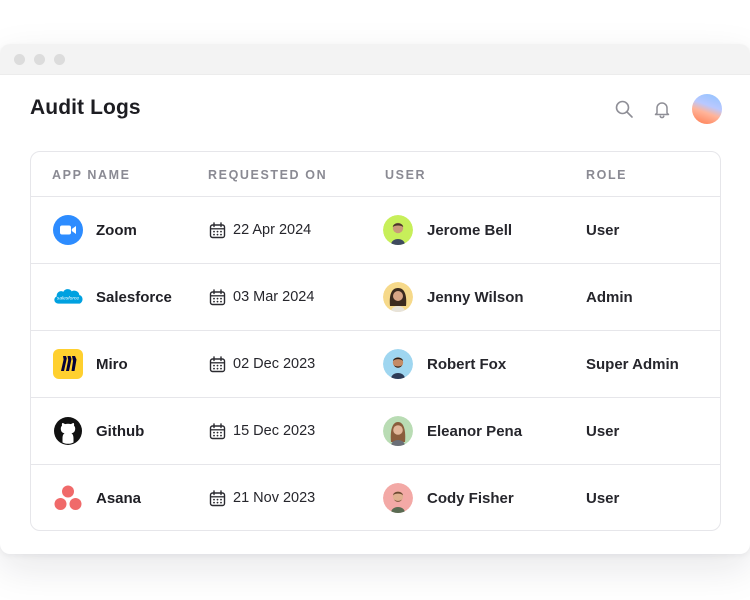  What do you see at coordinates (375, 59) in the screenshot?
I see `window-titlebar` at bounding box center [375, 59].